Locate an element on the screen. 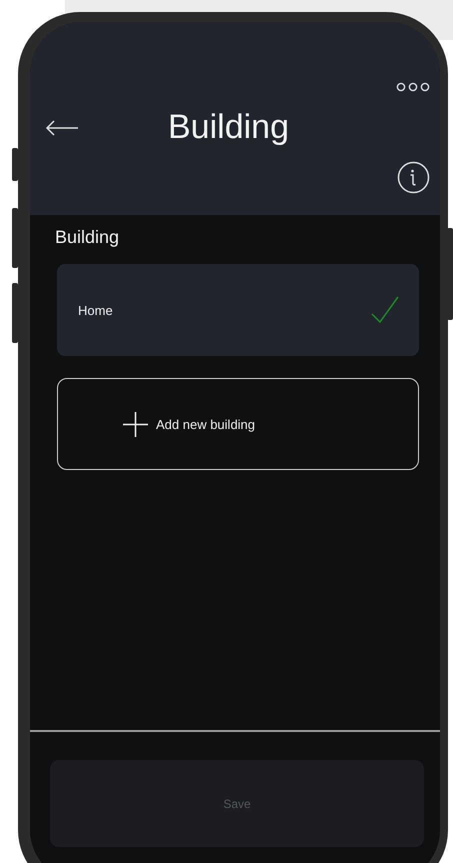 Image resolution: width=453 pixels, height=863 pixels. more-icon is located at coordinates (413, 87).